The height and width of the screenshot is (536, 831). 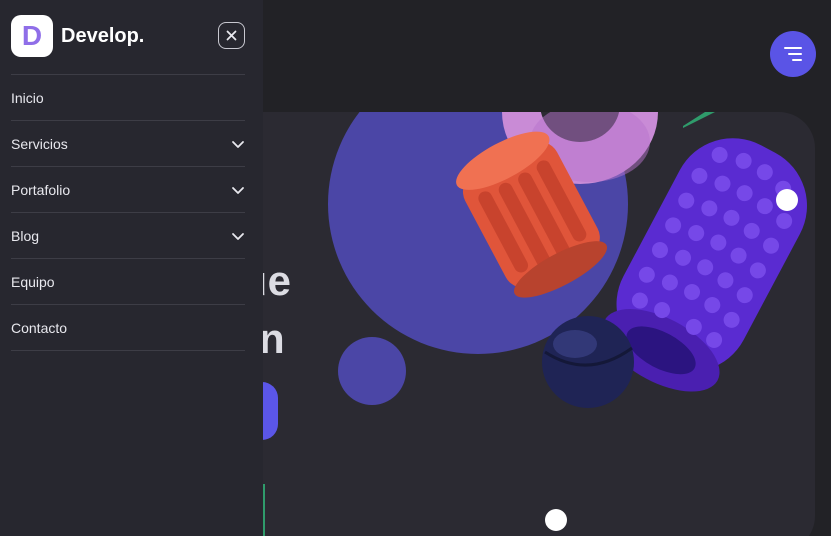 What do you see at coordinates (41, 189) in the screenshot?
I see `nav-item-label: Portafolio` at bounding box center [41, 189].